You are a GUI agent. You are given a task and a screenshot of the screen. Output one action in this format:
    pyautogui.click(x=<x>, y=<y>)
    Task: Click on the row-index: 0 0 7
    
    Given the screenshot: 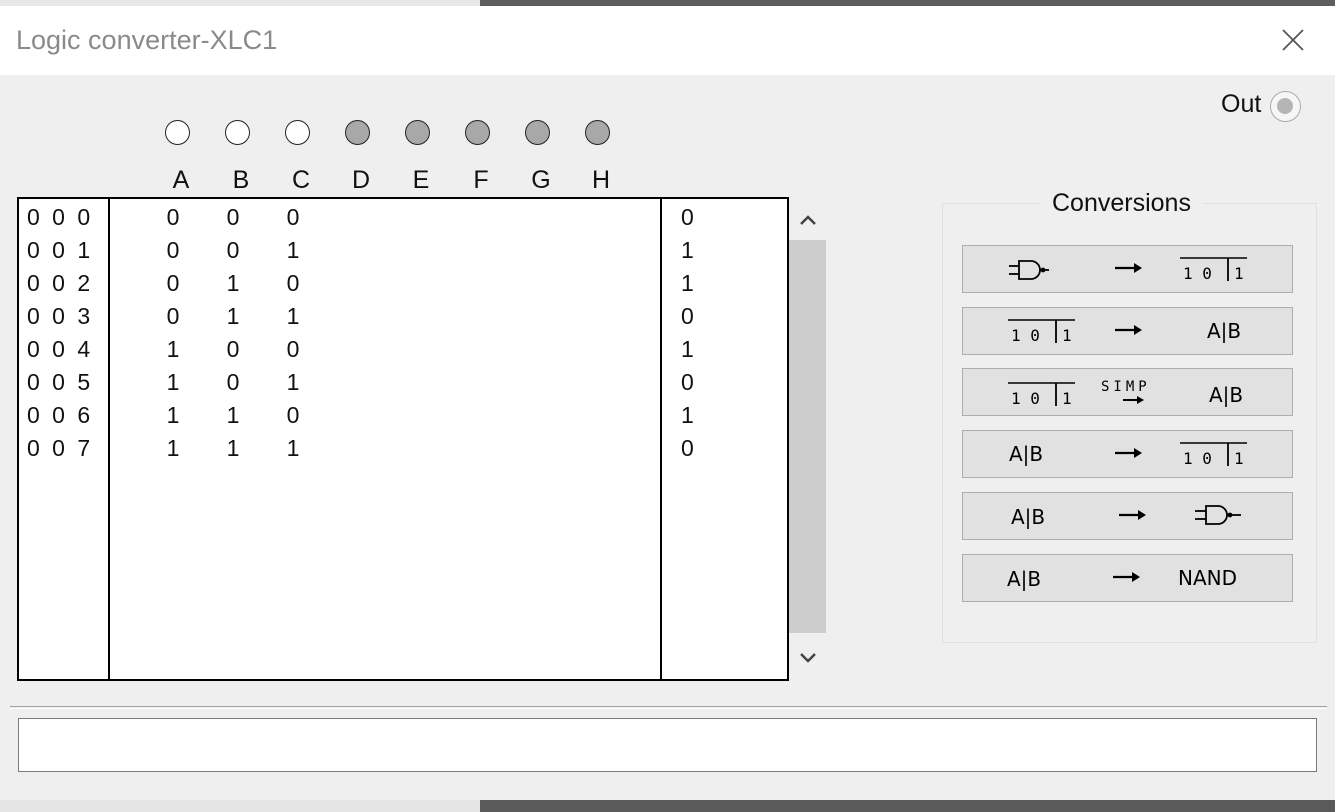 What is the action you would take?
    pyautogui.click(x=60, y=448)
    